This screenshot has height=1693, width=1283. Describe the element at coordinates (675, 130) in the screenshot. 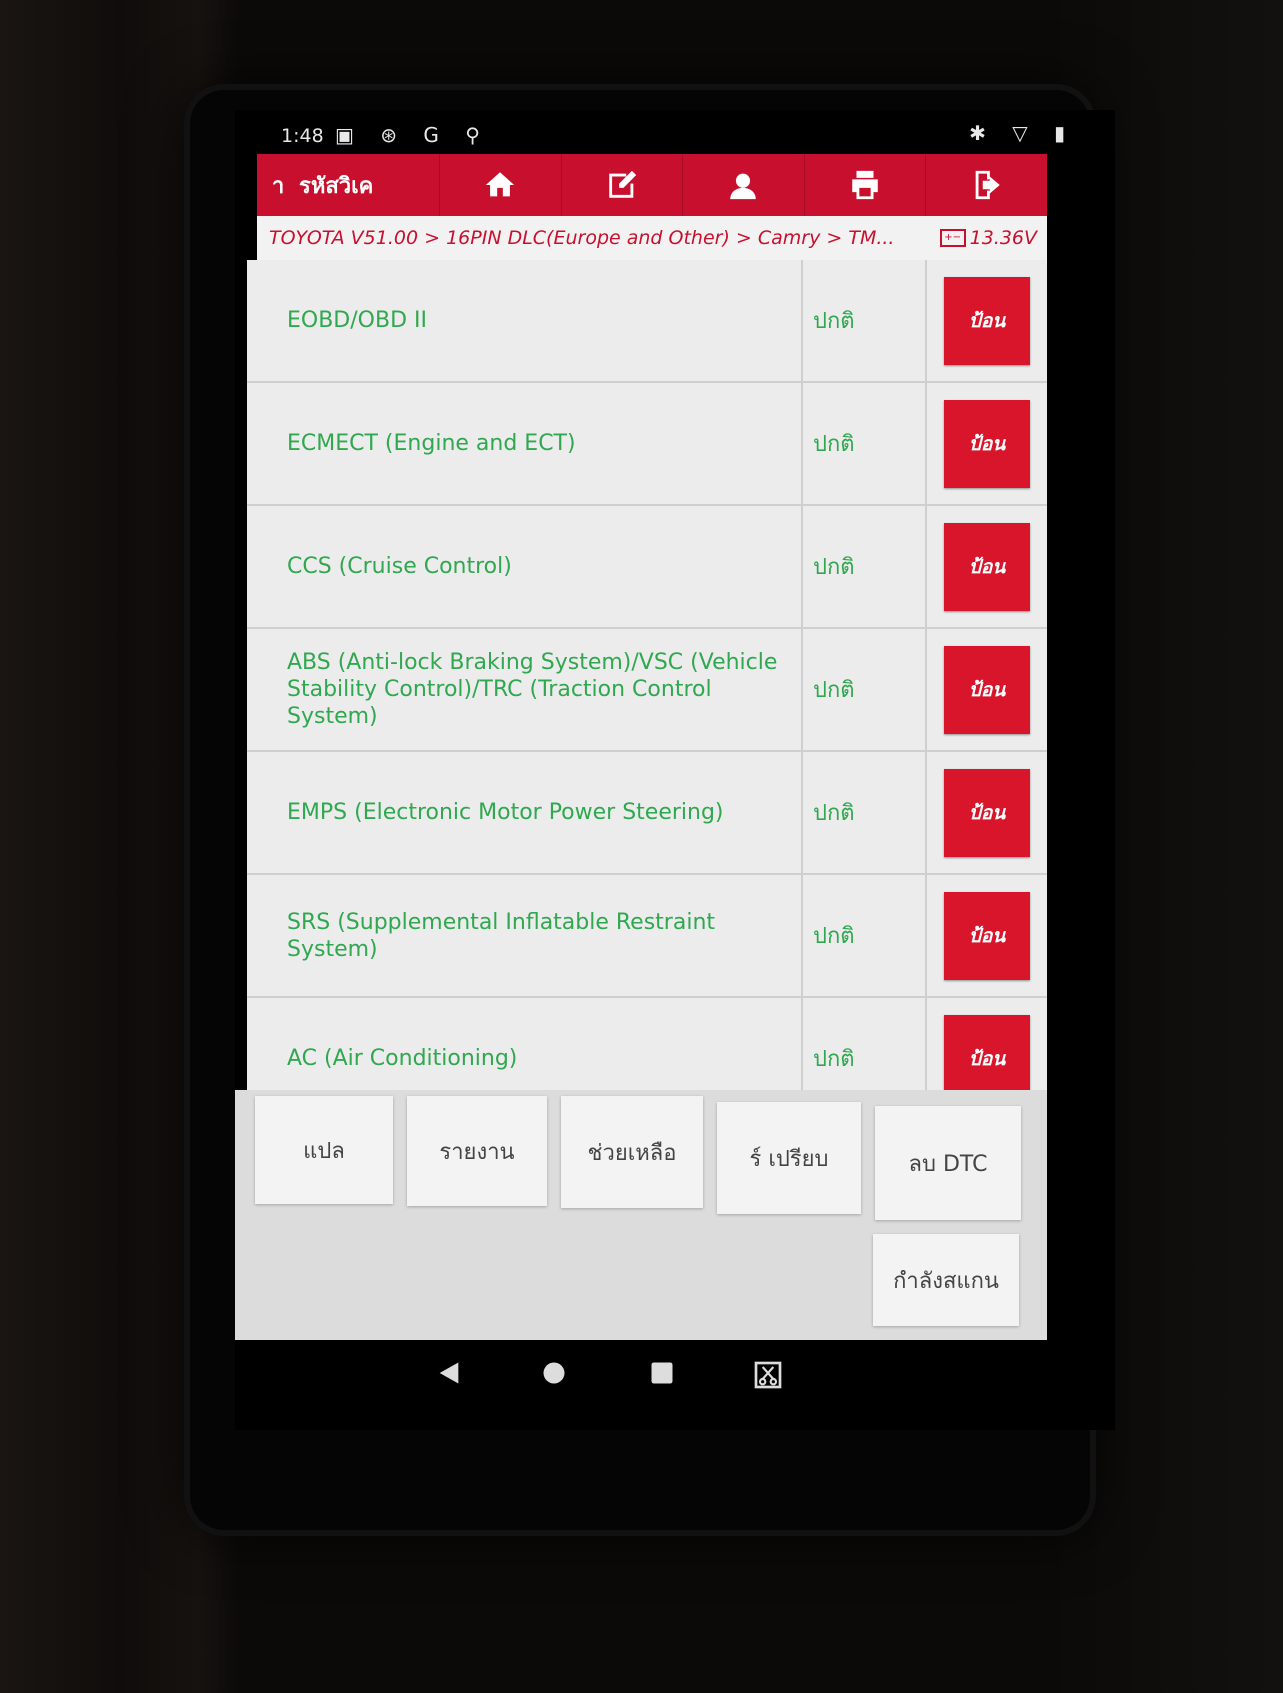

I see `status-bar: 1:48 ▣ ⊛ G ⚲ ✱ ▽ ▮` at that location.